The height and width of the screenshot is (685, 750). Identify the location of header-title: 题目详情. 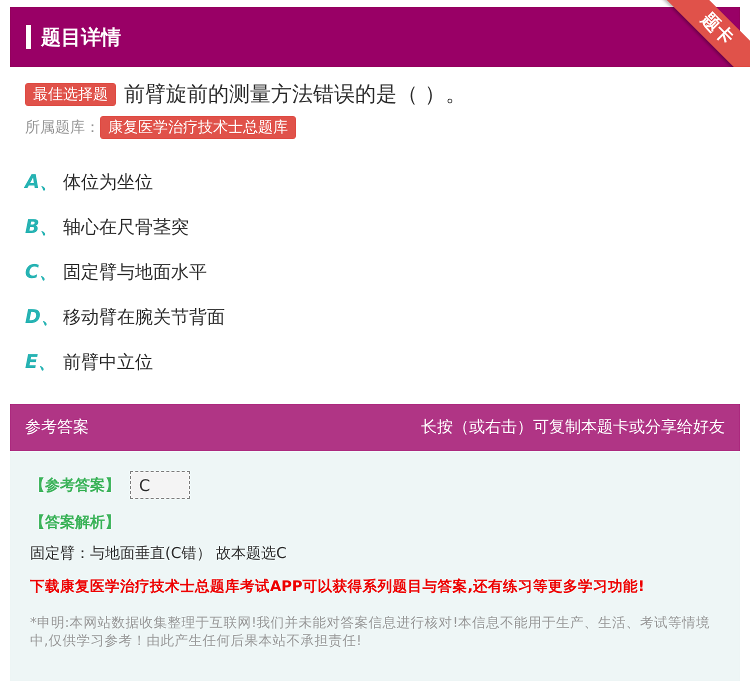
(81, 37).